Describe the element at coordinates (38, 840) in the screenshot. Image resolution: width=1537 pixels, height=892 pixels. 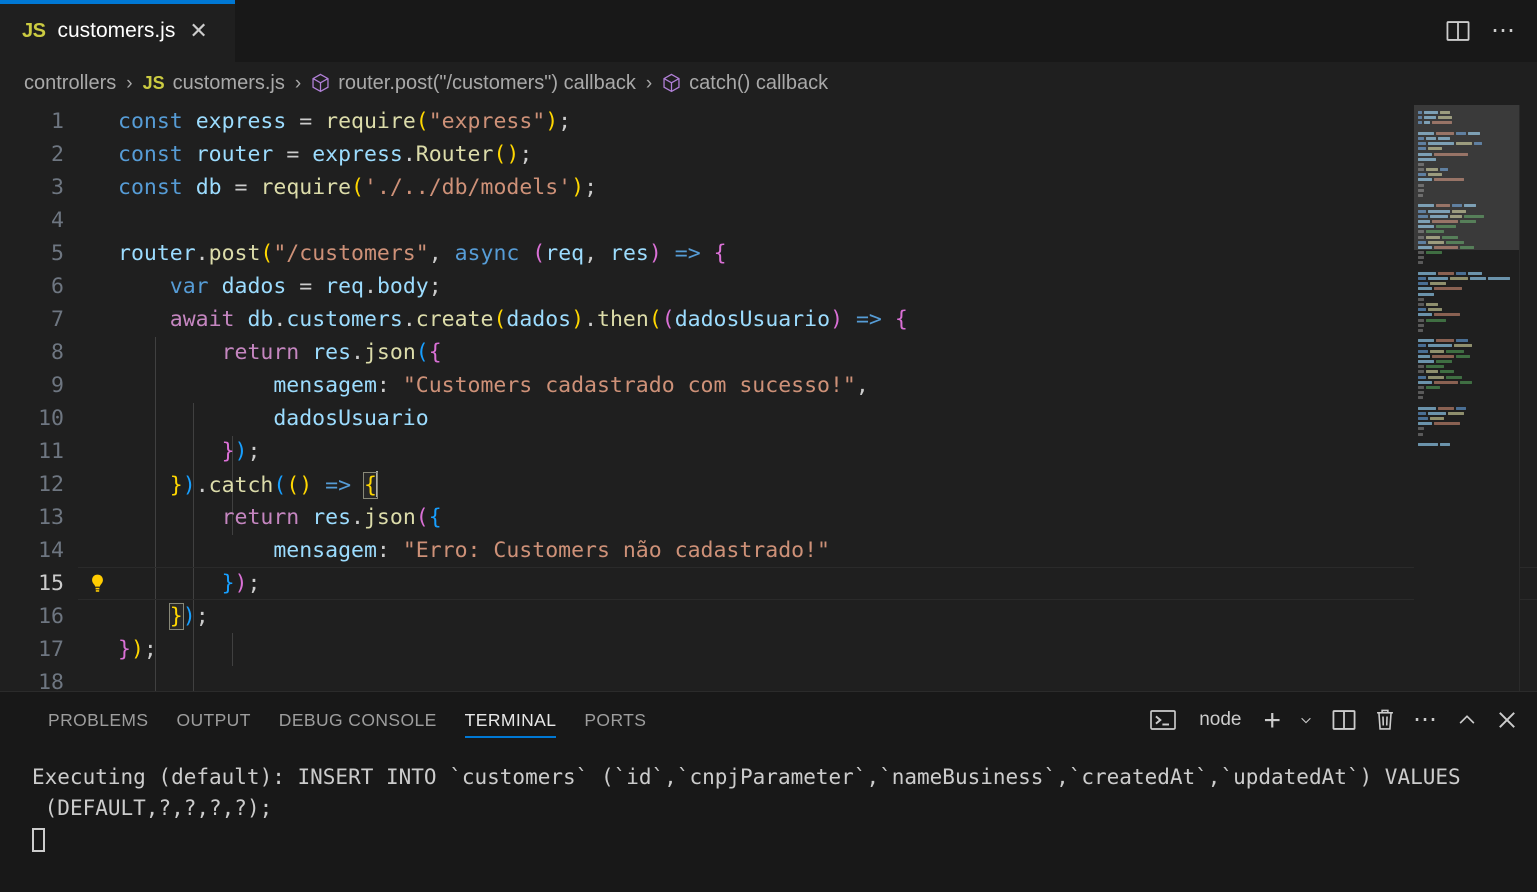
I see `terminal-cursor` at that location.